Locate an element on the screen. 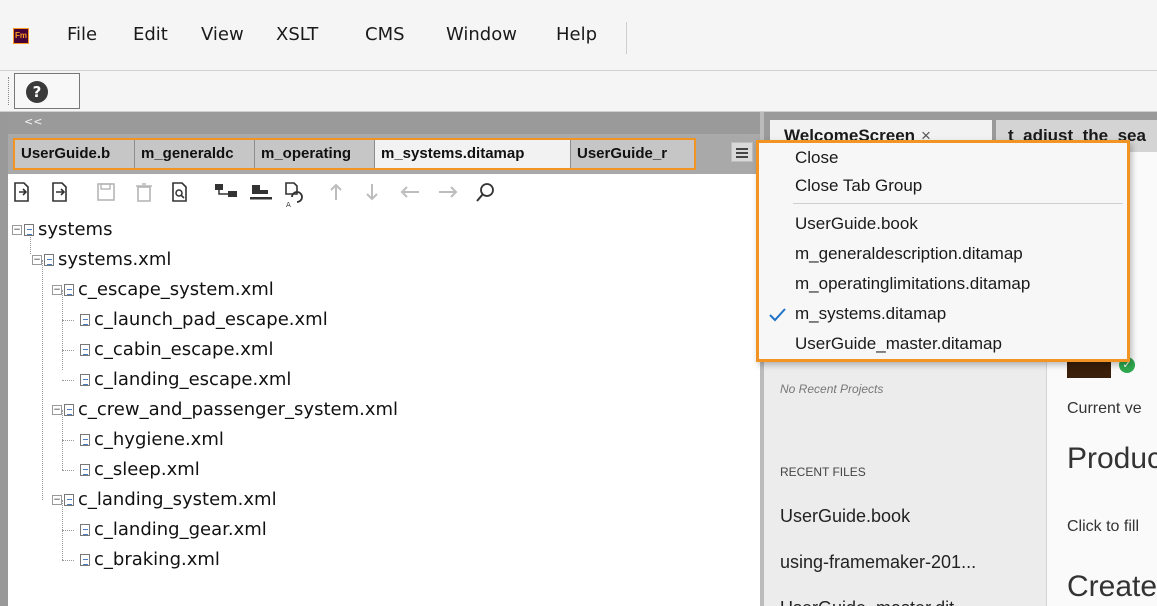 The image size is (1157, 606). tree-node-c-landing-escape: c_landing_escape.xml is located at coordinates (185, 380).